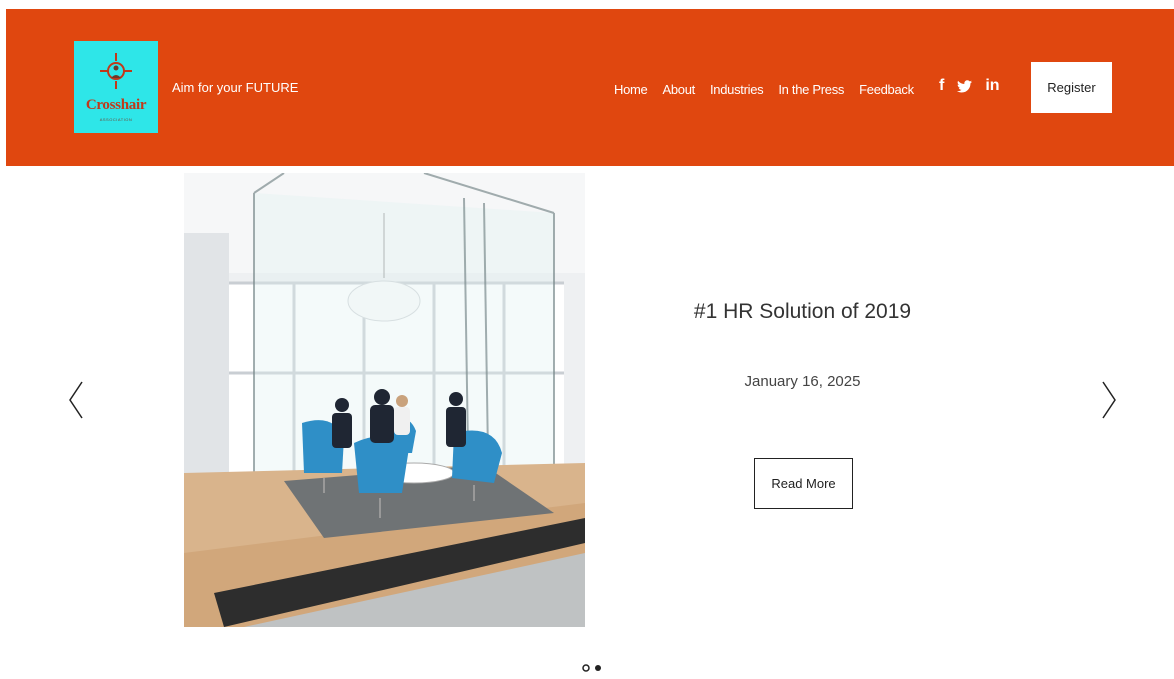 The image size is (1174, 679). Describe the element at coordinates (1071, 87) in the screenshot. I see `register-button: Register` at that location.